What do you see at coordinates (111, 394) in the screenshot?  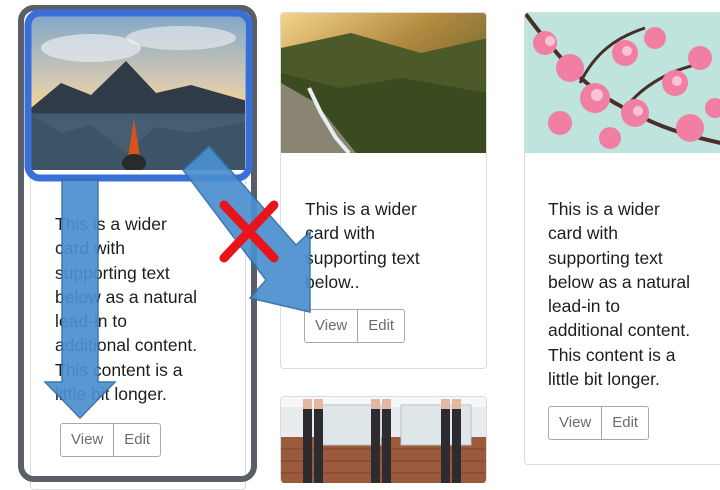 I see `card-1-text-line: little bit longer.` at bounding box center [111, 394].